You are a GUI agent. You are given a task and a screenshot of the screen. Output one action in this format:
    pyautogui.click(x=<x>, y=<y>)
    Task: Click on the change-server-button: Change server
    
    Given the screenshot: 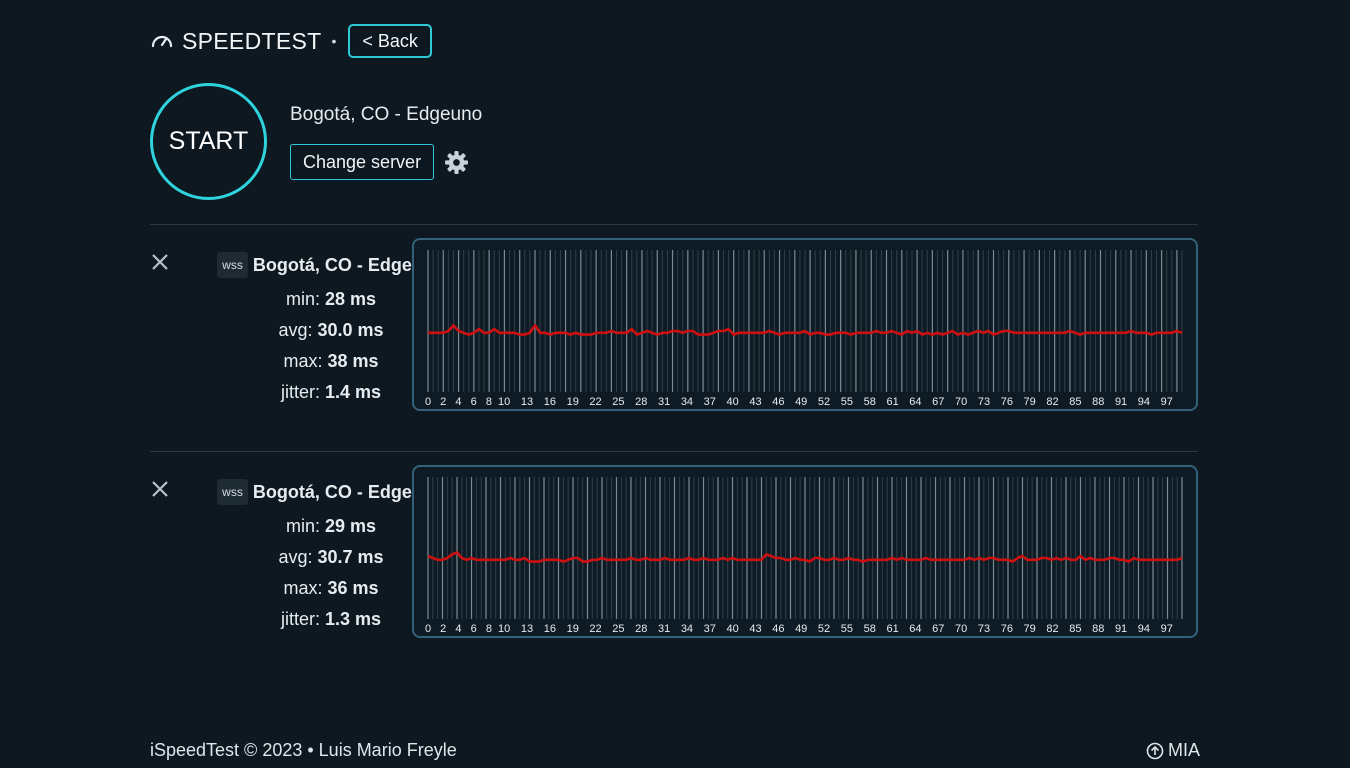 What is the action you would take?
    pyautogui.click(x=362, y=162)
    